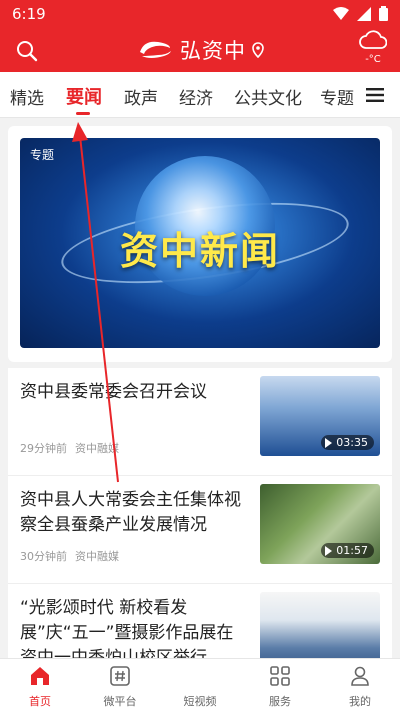 The image size is (400, 711). I want to click on nav-home: 首页, so click(40, 685).